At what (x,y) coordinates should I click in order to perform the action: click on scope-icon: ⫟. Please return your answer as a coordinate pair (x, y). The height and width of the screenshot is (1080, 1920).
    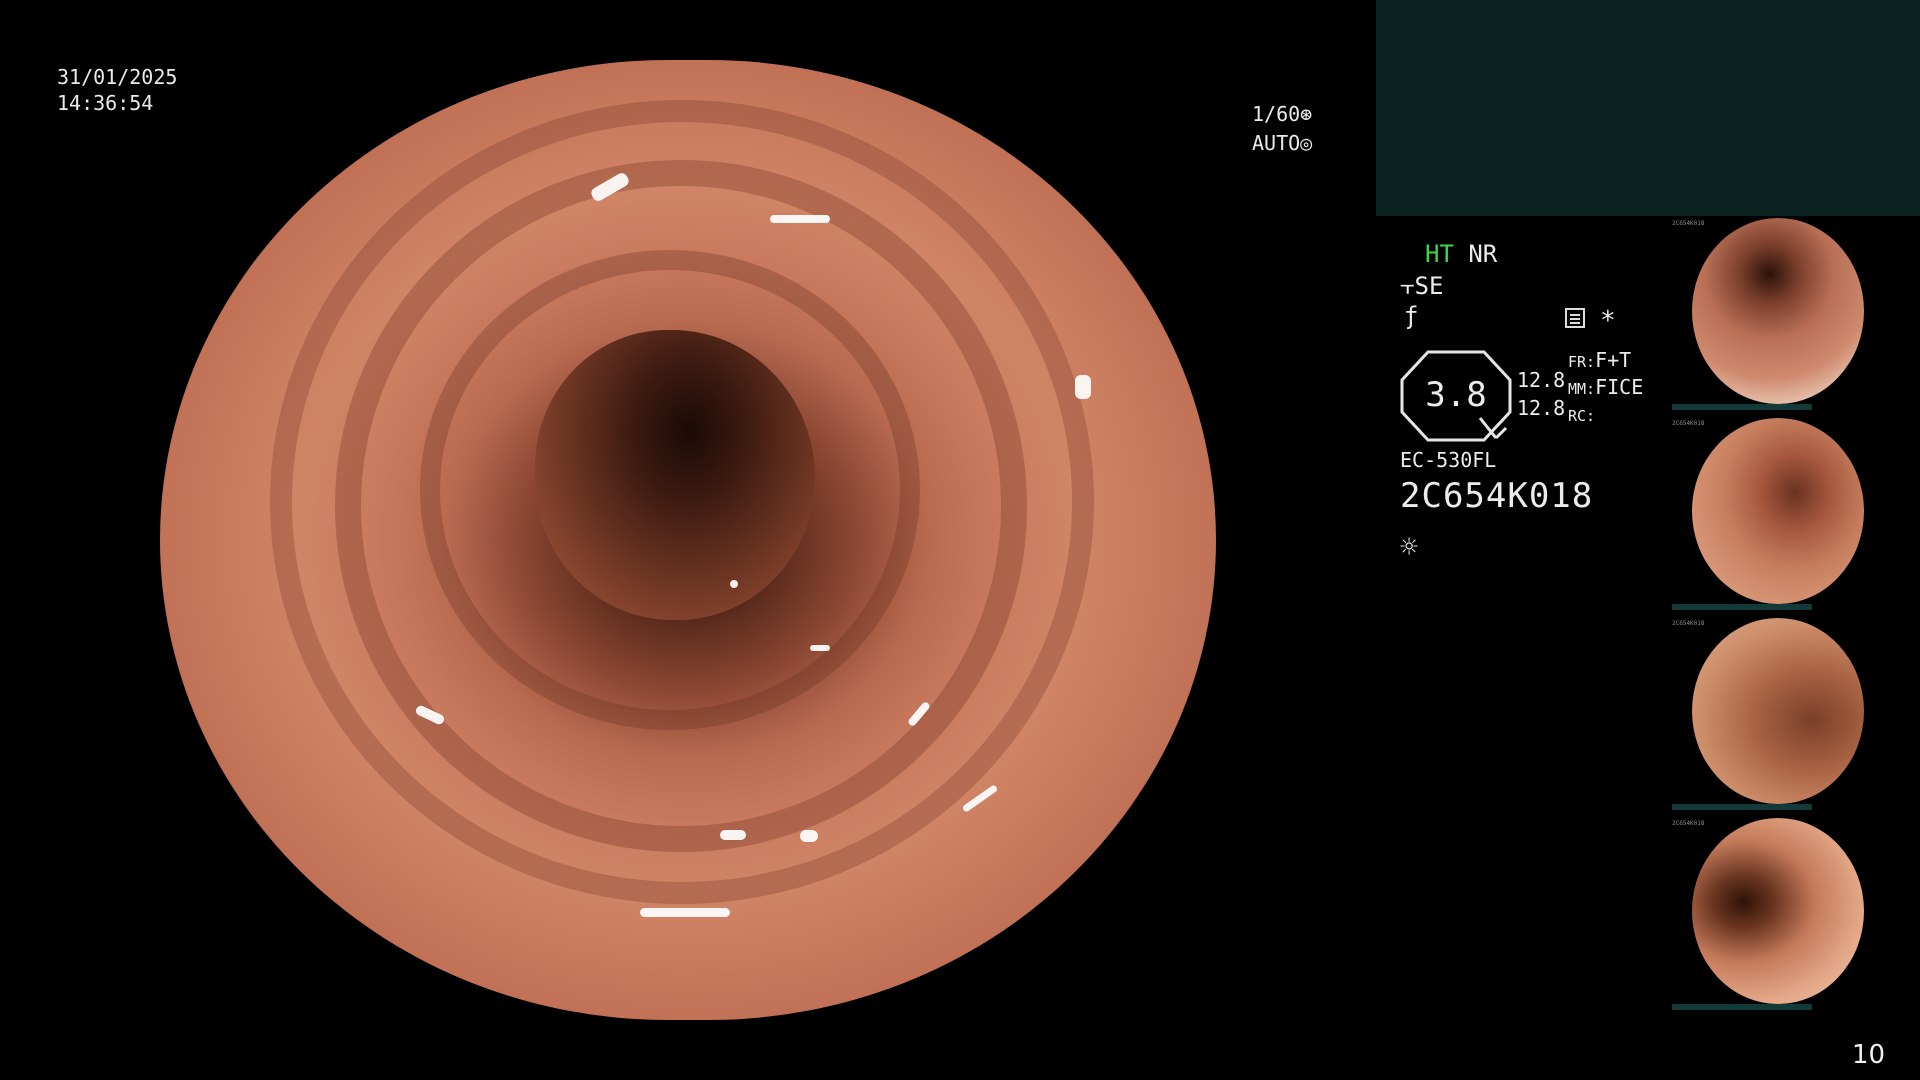
    Looking at the image, I should click on (1407, 286).